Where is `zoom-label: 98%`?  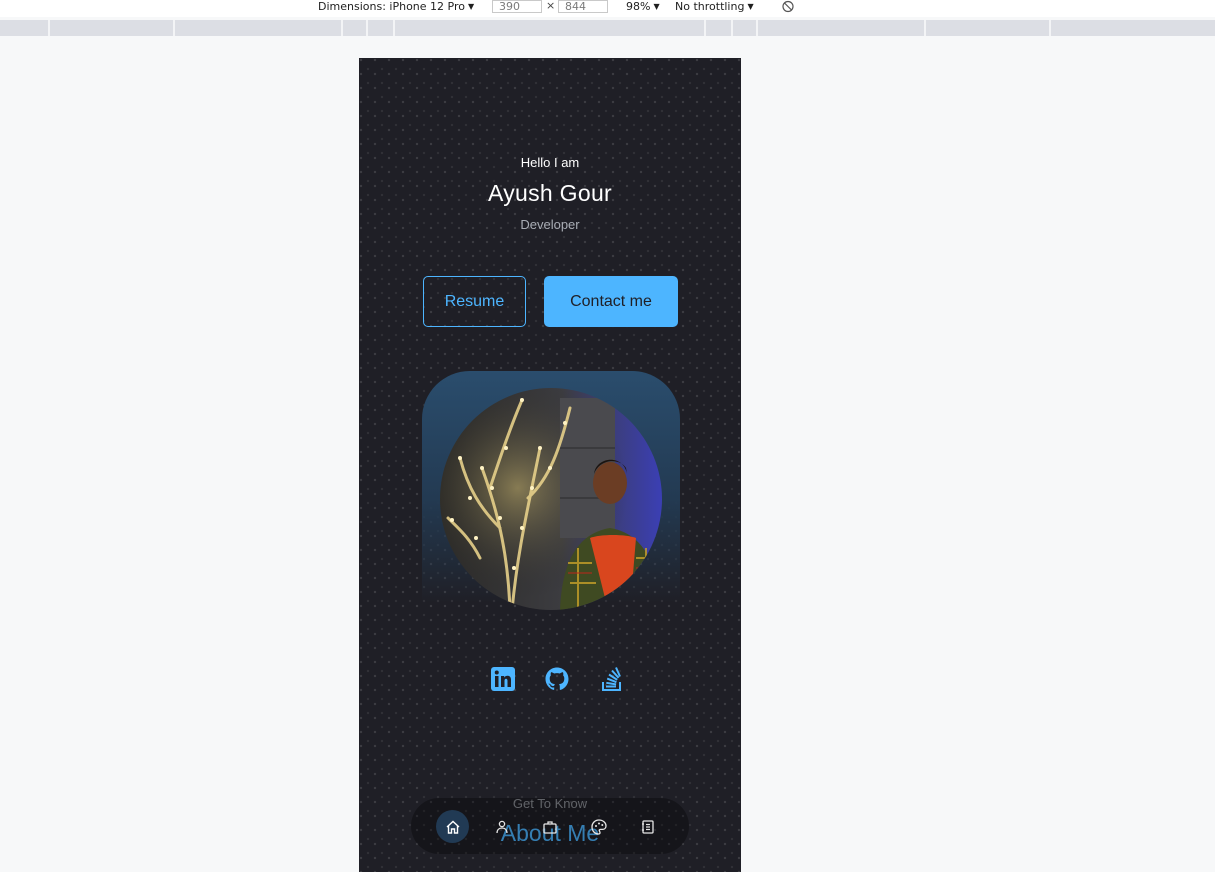
zoom-label: 98% is located at coordinates (638, 6).